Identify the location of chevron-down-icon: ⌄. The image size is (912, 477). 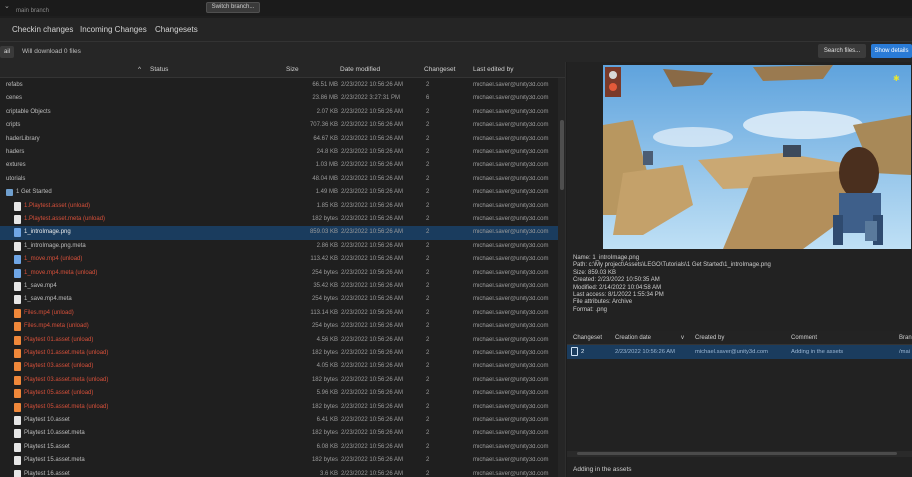
(8, 6).